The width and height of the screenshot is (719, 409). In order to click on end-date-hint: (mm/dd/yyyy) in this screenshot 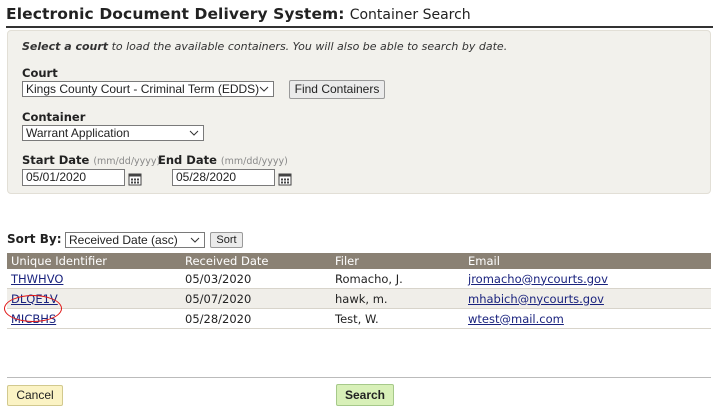, I will do `click(254, 161)`.